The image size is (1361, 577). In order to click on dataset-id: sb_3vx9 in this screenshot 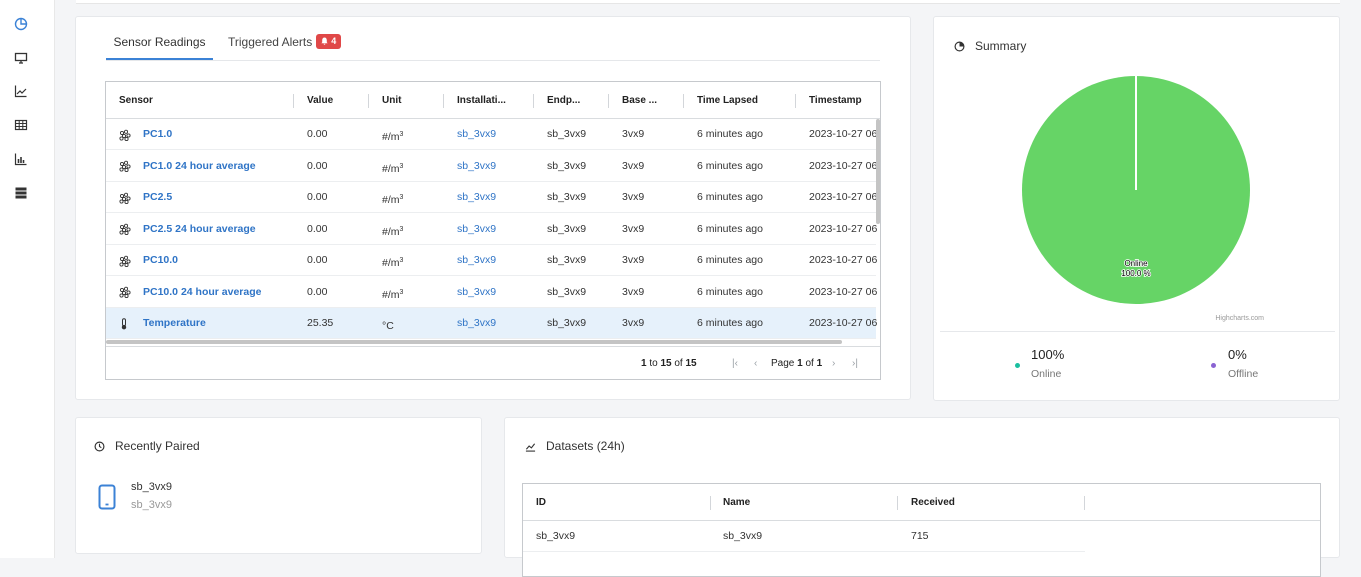, I will do `click(556, 536)`.